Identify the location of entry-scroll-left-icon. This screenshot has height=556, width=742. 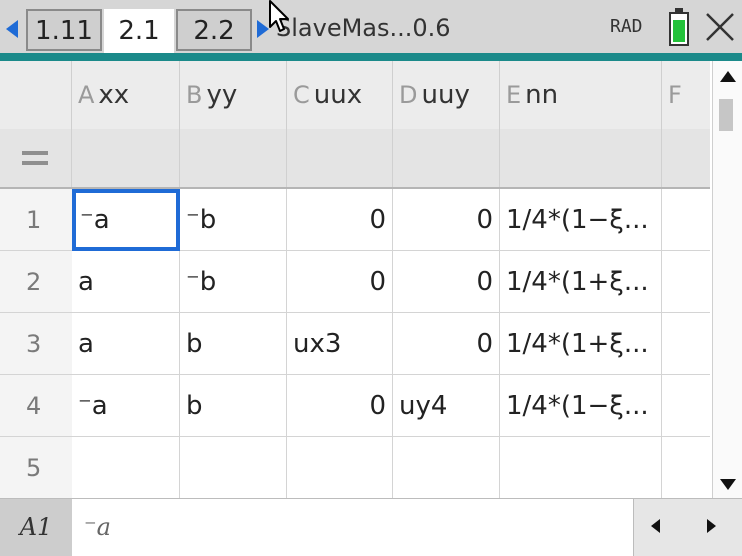
(655, 526).